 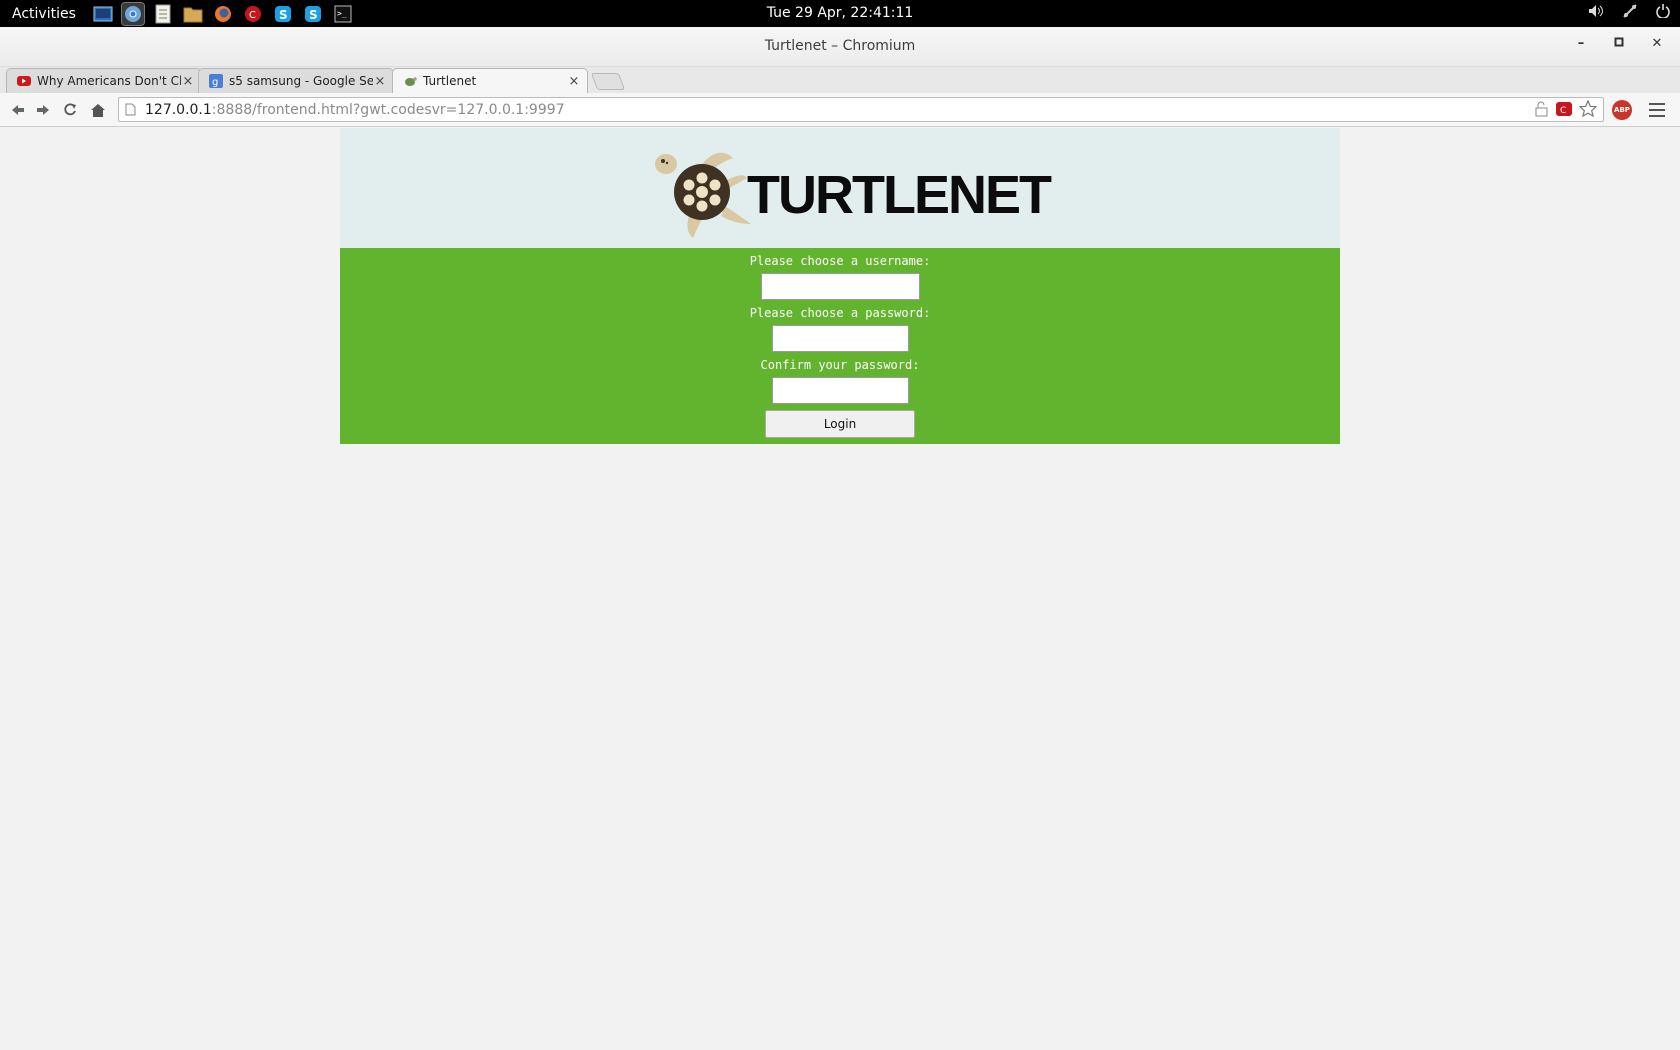 I want to click on url-host: 127.0.0.1, so click(x=178, y=109).